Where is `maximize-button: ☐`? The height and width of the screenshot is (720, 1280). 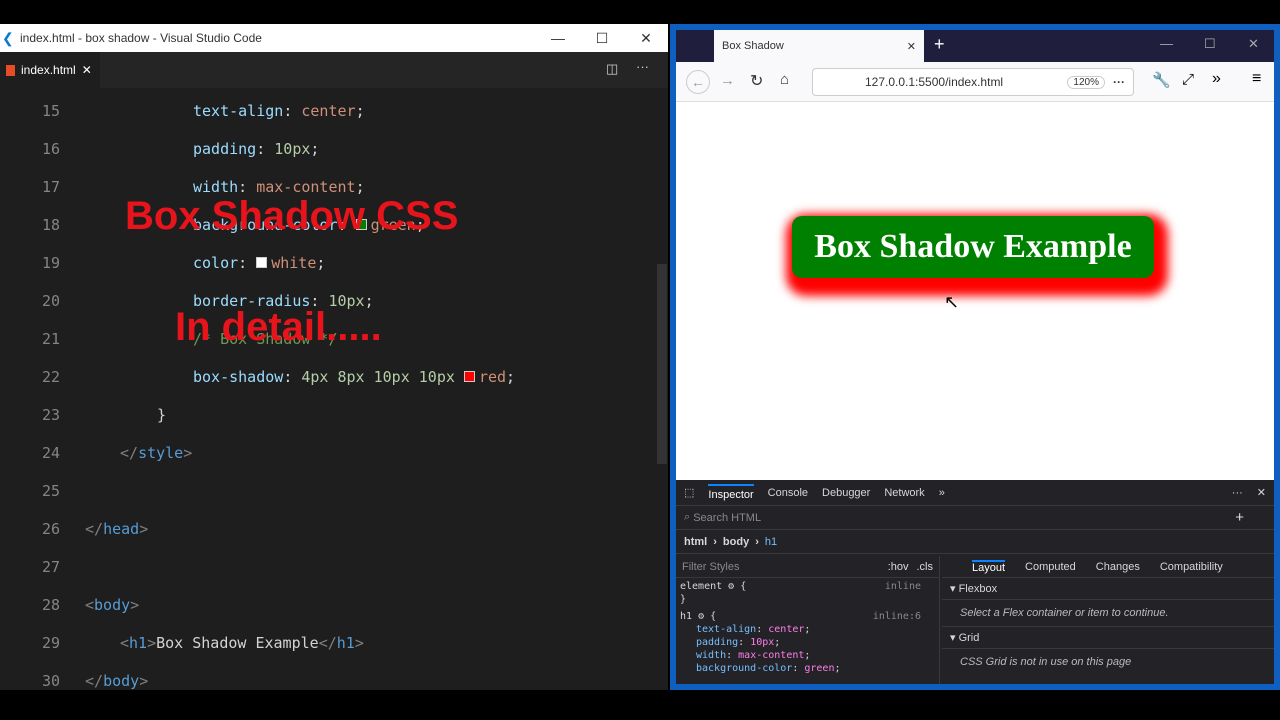 maximize-button: ☐ is located at coordinates (602, 38).